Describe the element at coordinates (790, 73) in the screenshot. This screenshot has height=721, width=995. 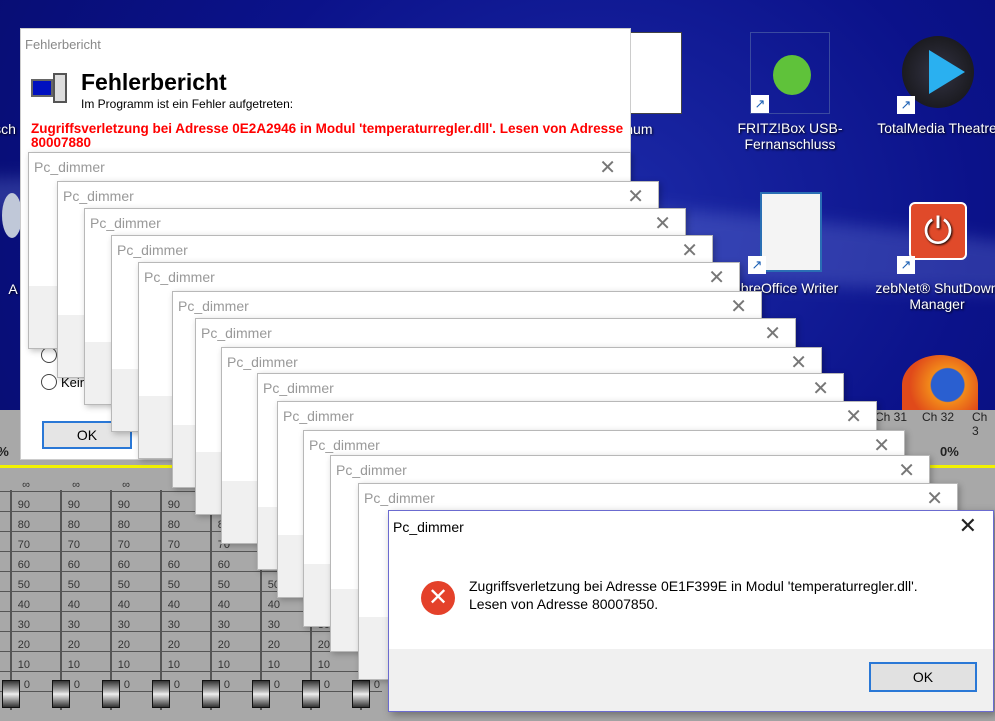
I see `usb-plug-icon: ↗` at that location.